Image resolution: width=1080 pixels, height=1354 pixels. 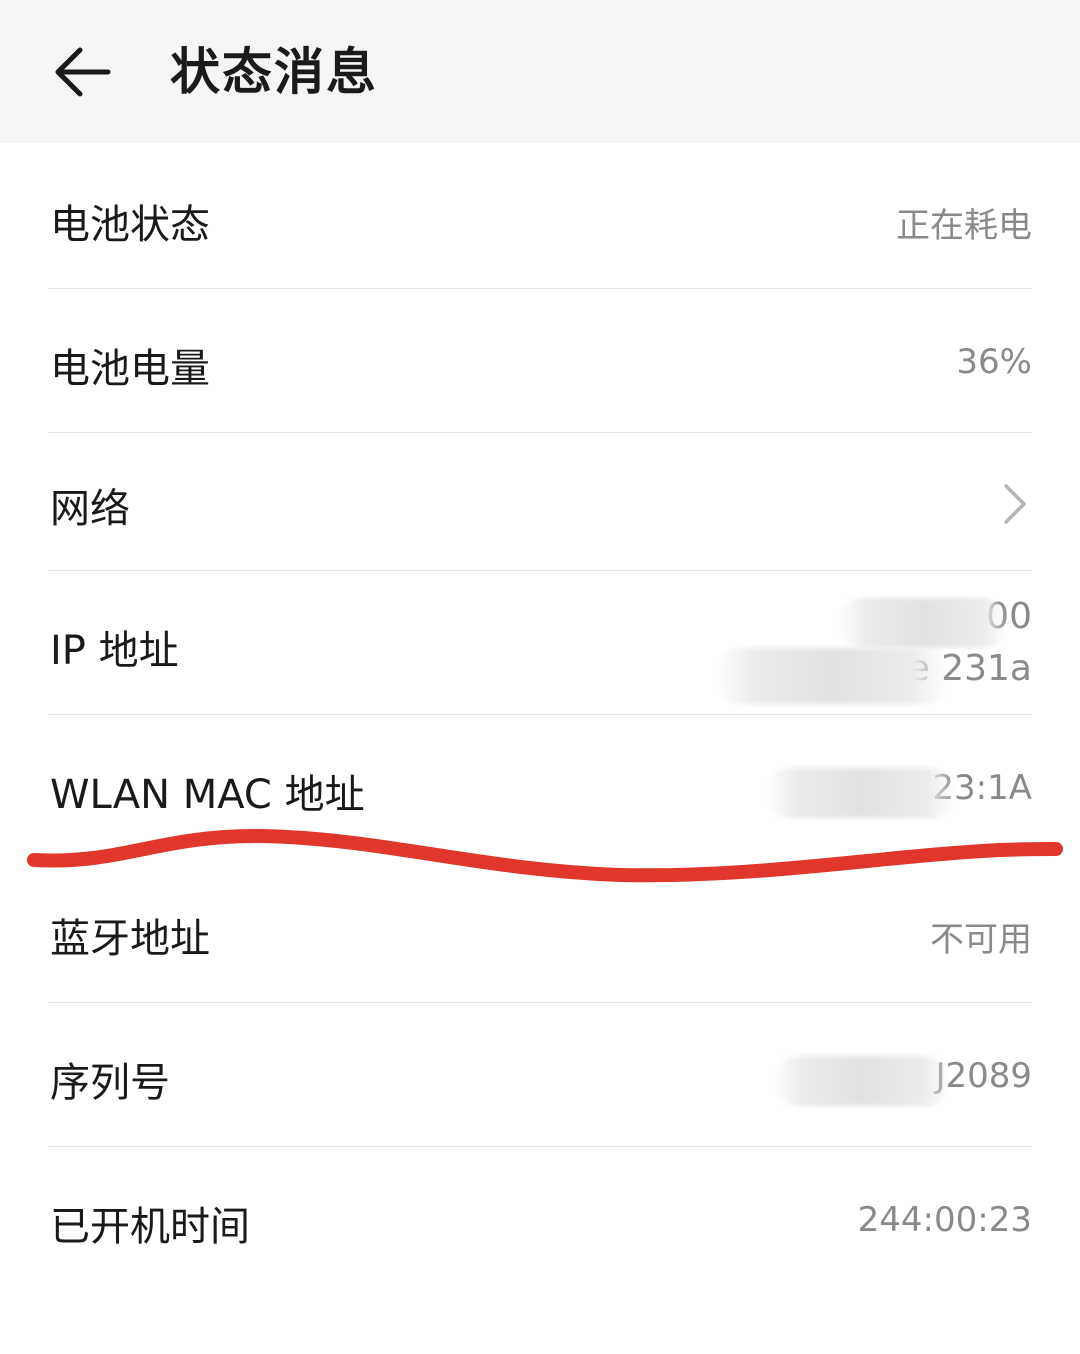 What do you see at coordinates (944, 1220) in the screenshot?
I see `uptime-value: 244:00:23` at bounding box center [944, 1220].